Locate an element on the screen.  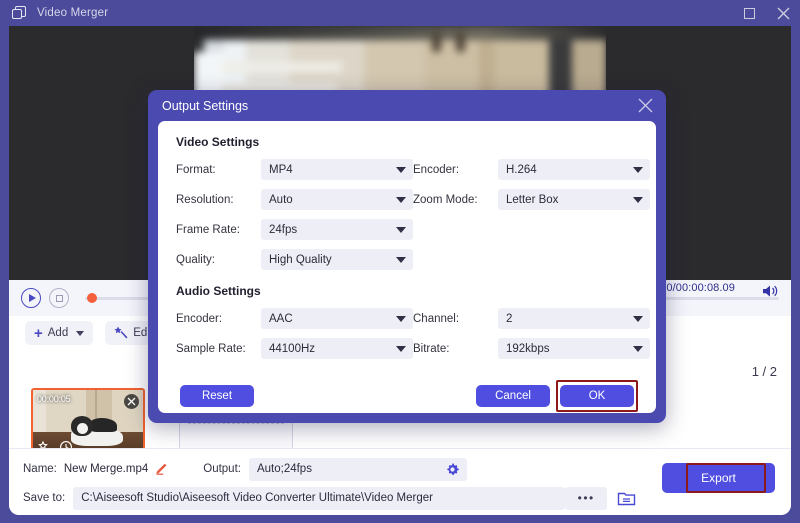
format-field: Format: MP4 is located at coordinates (294, 169).